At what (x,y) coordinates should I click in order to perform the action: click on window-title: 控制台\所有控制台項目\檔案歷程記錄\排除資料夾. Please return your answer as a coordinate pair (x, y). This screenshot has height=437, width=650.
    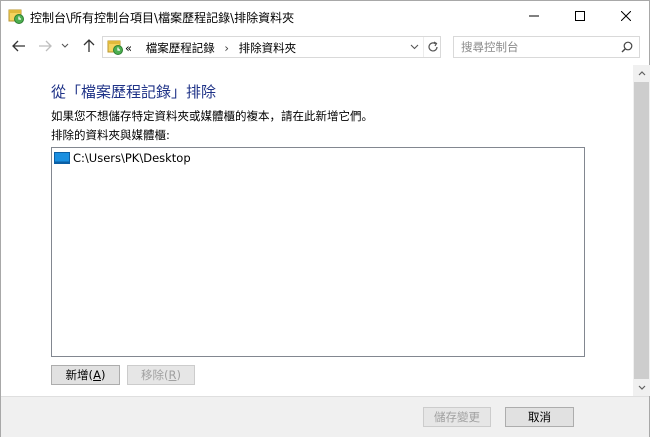
    Looking at the image, I should click on (162, 18).